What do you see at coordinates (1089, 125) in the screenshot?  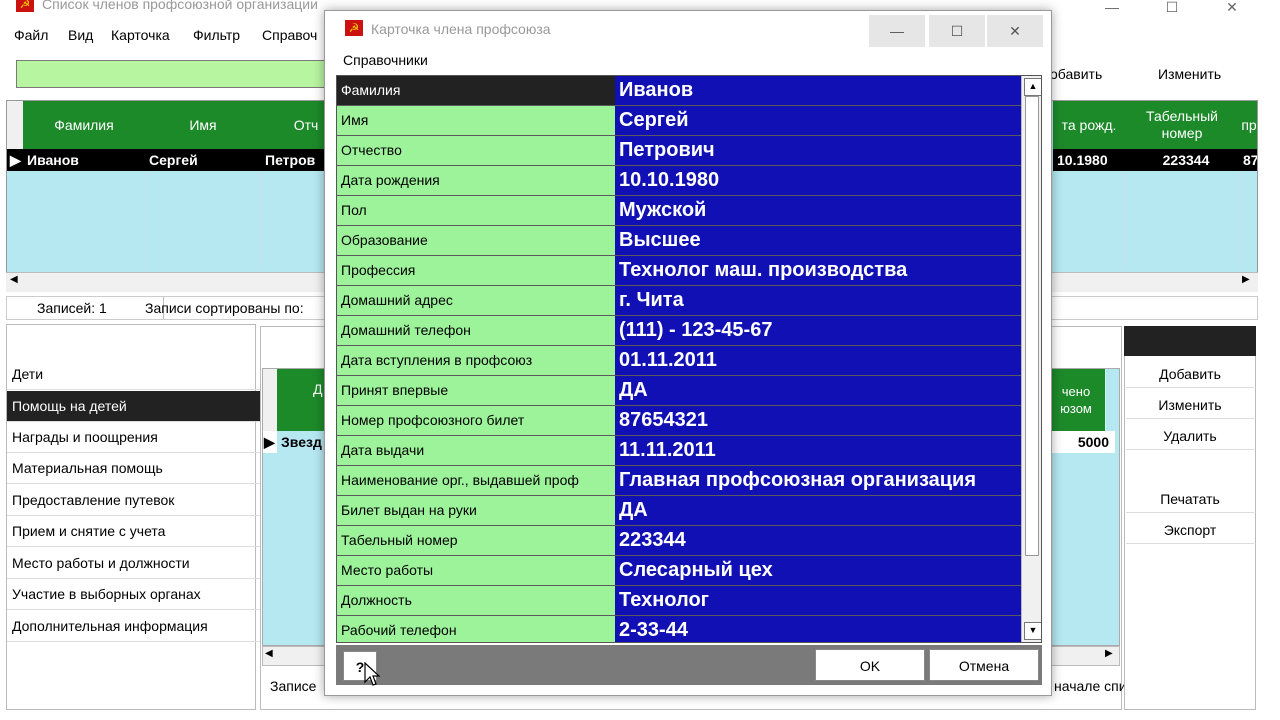 I see `grid-header-birthdate: та рожд.` at bounding box center [1089, 125].